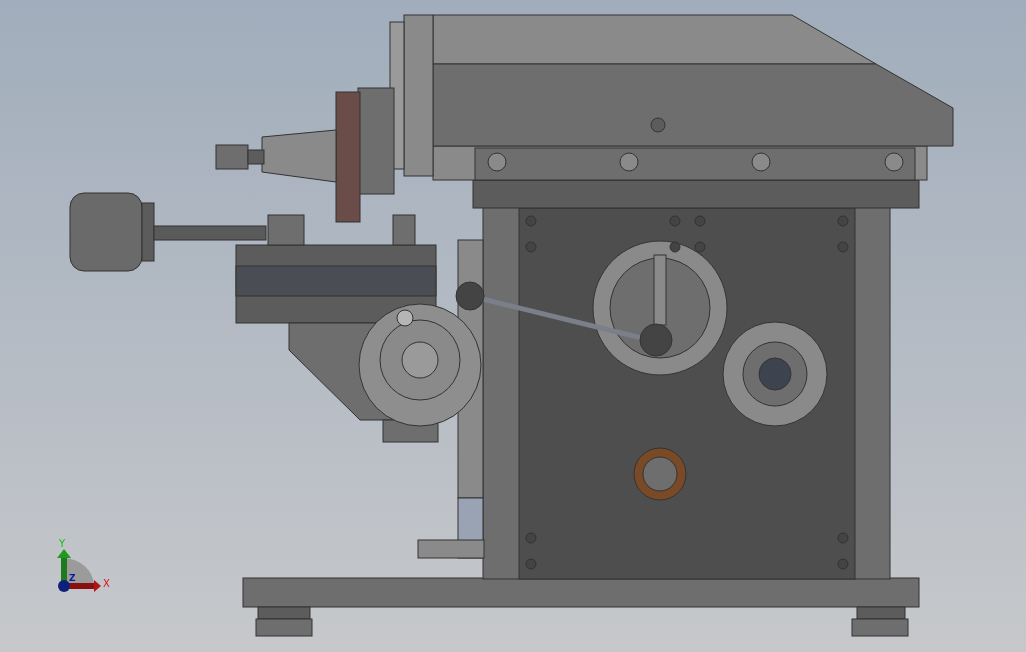 This screenshot has width=1026, height=652. Describe the element at coordinates (106, 583) in the screenshot. I see `x-axis-label: X` at that location.